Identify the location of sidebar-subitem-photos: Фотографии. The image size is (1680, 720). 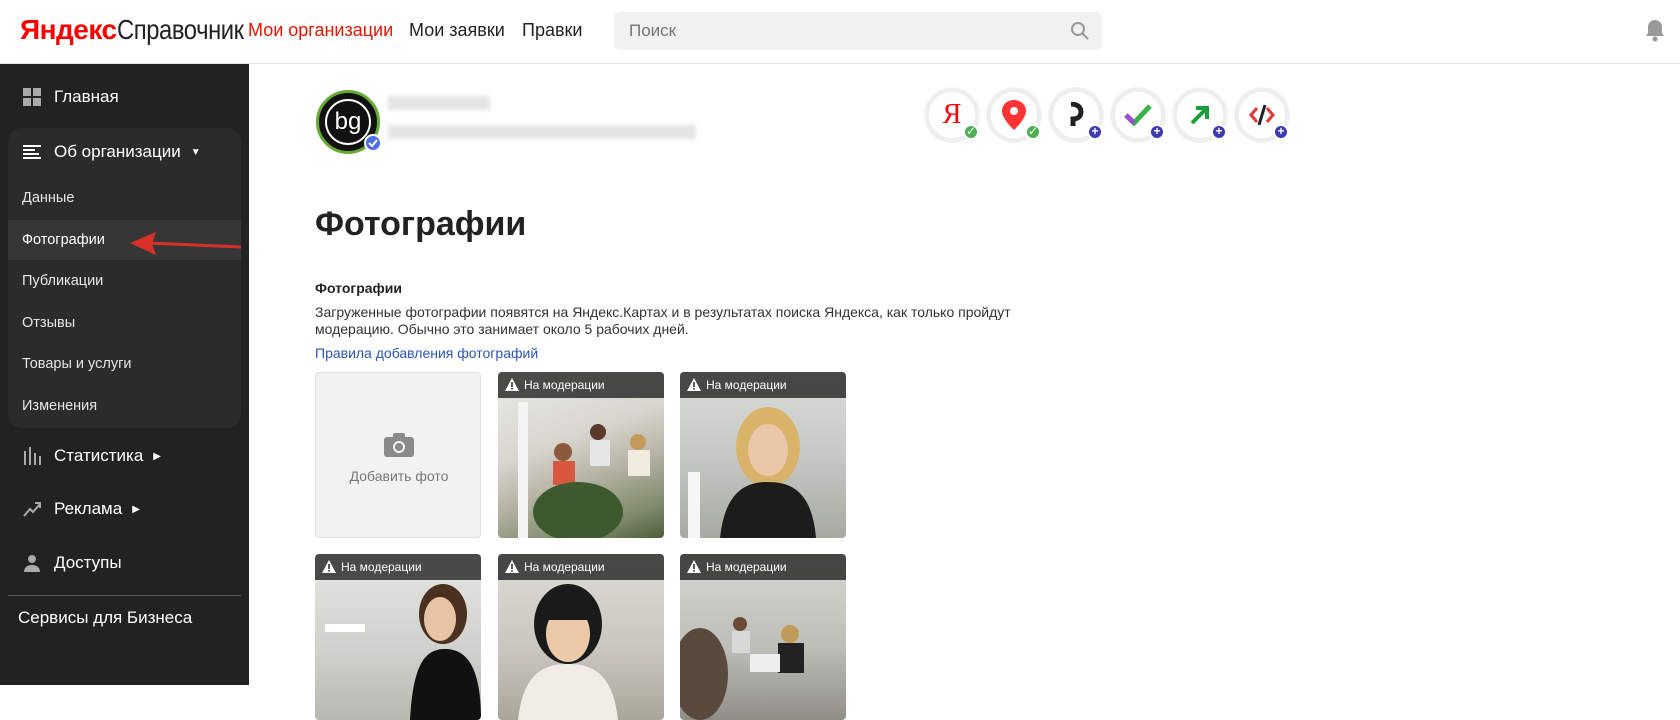
(63, 240).